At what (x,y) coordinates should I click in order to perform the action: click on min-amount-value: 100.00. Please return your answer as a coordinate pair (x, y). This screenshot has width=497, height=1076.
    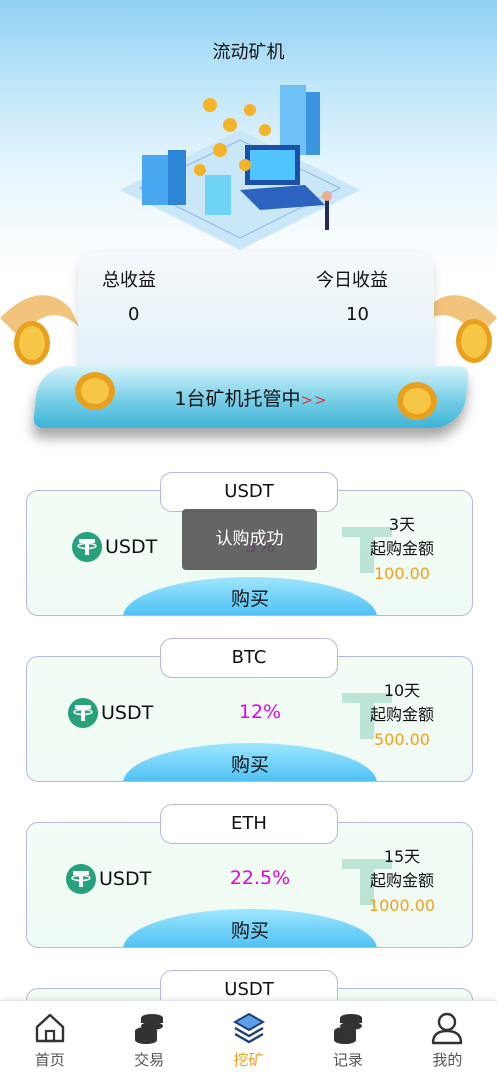
    Looking at the image, I should click on (402, 573).